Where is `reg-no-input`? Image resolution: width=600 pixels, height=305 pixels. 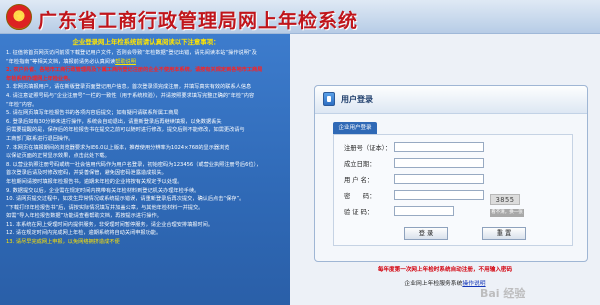 reg-no-input is located at coordinates (439, 147).